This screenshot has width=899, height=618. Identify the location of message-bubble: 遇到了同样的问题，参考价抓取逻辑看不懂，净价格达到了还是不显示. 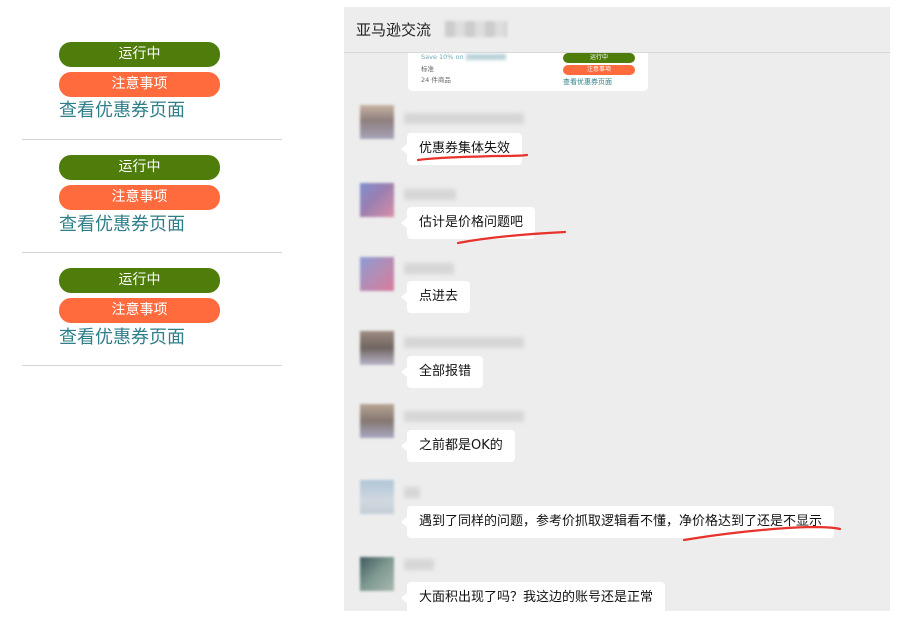
(617, 522).